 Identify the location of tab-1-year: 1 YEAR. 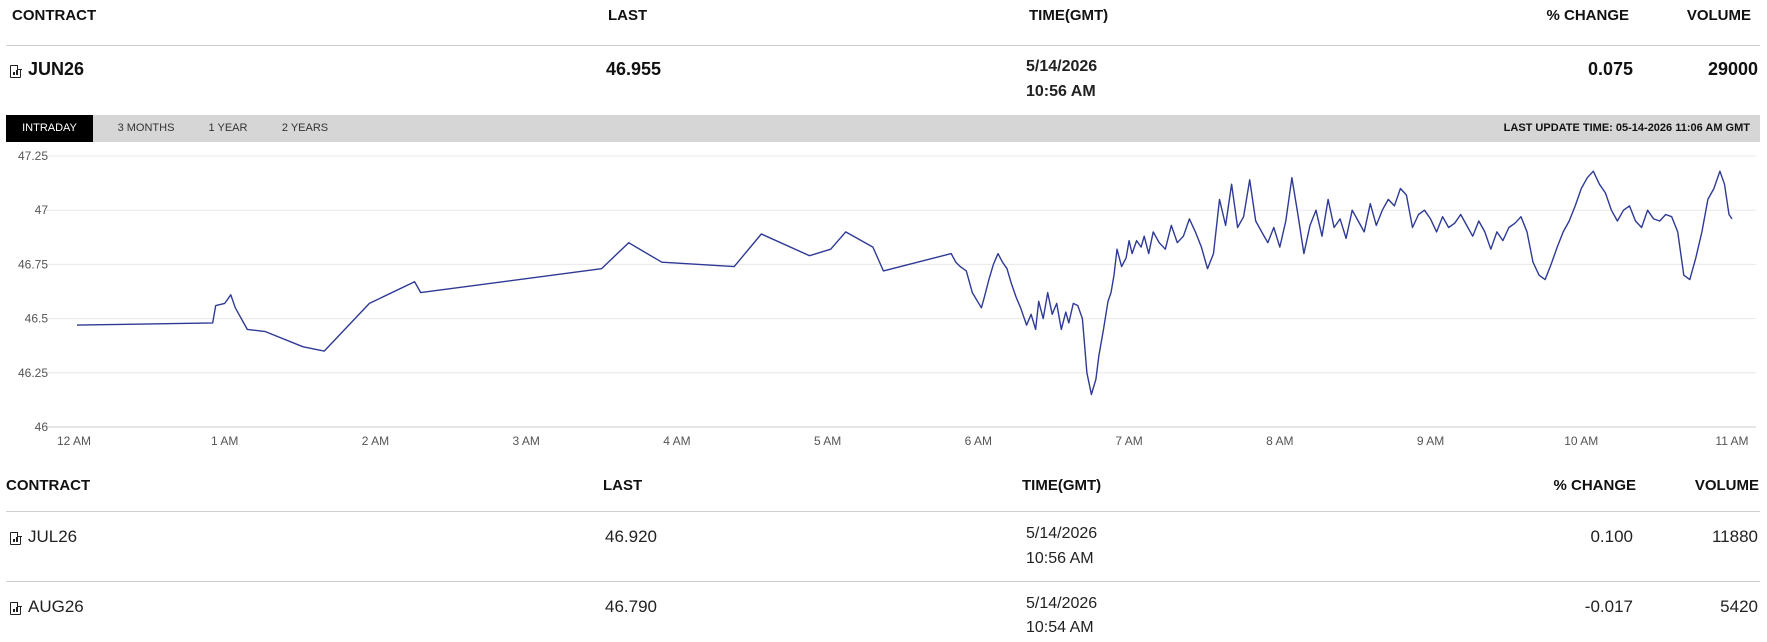
(228, 128).